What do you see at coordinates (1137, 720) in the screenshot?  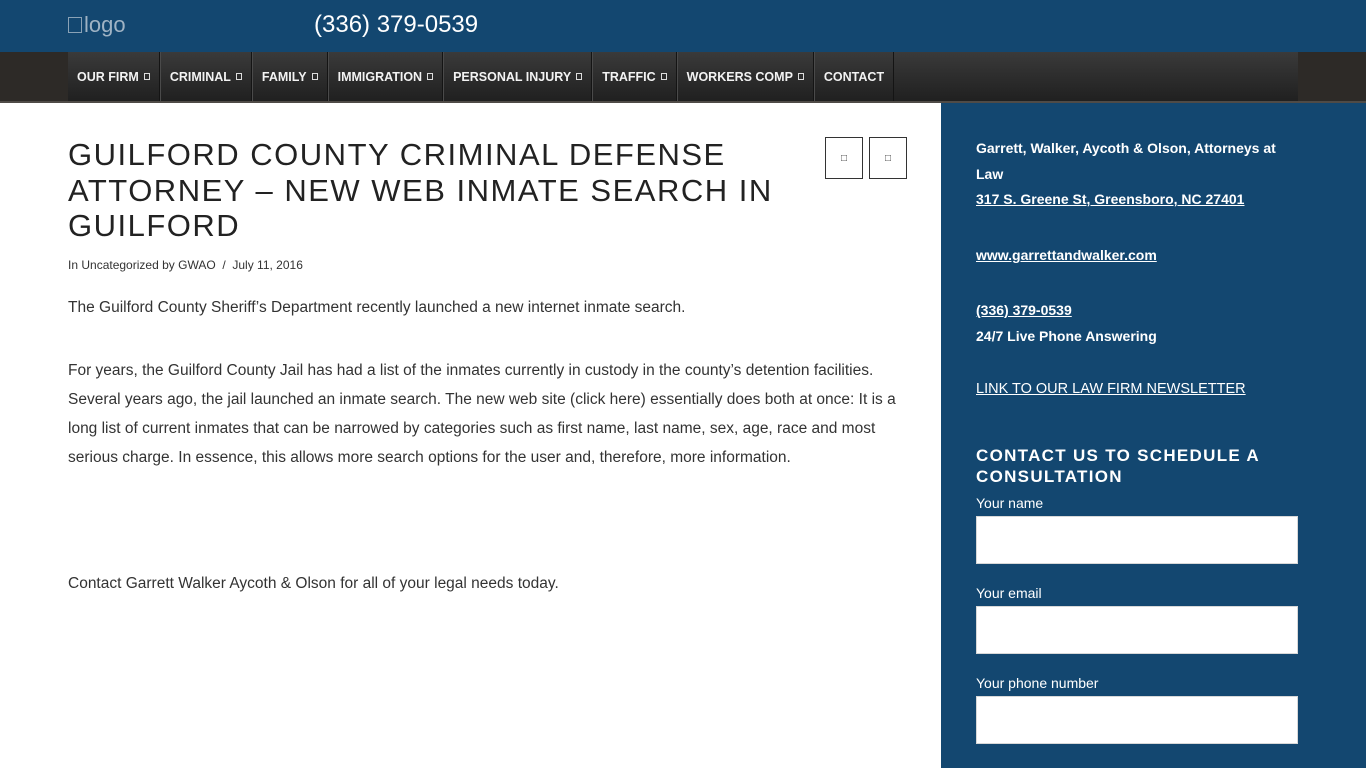 I see `phone-field` at bounding box center [1137, 720].